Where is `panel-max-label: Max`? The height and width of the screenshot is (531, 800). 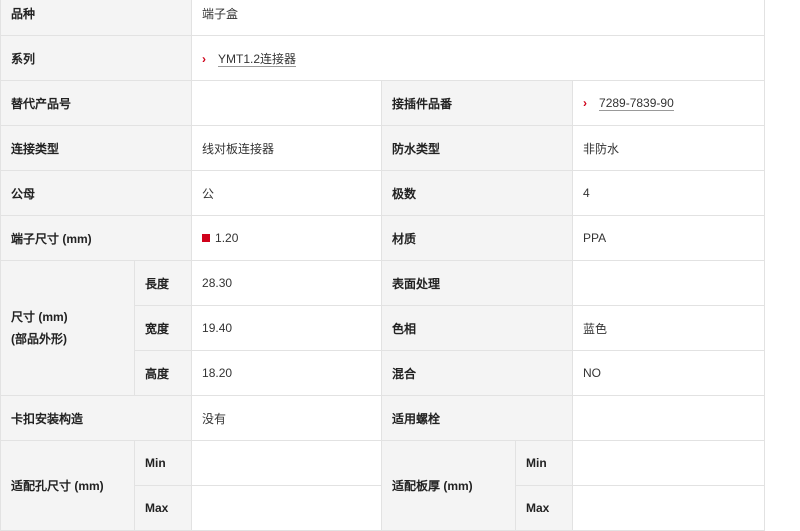 panel-max-label: Max is located at coordinates (544, 508).